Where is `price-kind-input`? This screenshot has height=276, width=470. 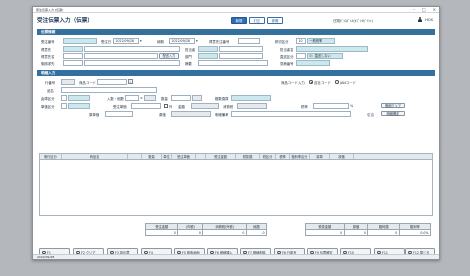
price-kind-input is located at coordinates (64, 106).